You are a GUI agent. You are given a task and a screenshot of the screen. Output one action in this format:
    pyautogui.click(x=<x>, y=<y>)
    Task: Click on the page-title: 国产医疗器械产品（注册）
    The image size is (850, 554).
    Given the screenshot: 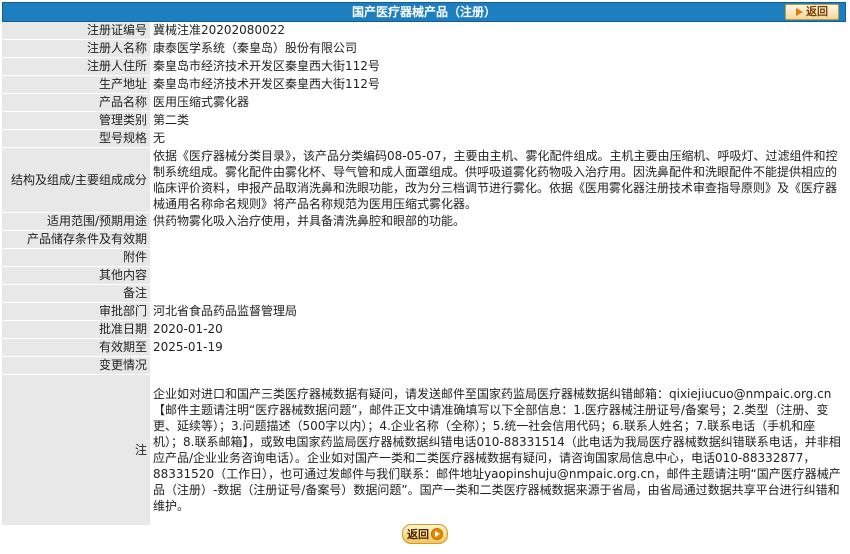 What is the action you would take?
    pyautogui.click(x=423, y=12)
    